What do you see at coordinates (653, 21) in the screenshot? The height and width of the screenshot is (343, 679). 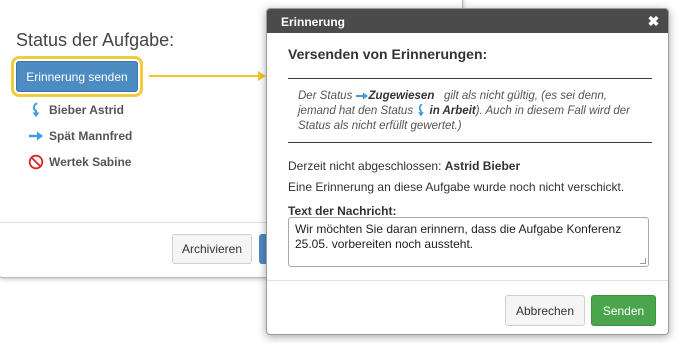 I see `close-icon: ✖` at bounding box center [653, 21].